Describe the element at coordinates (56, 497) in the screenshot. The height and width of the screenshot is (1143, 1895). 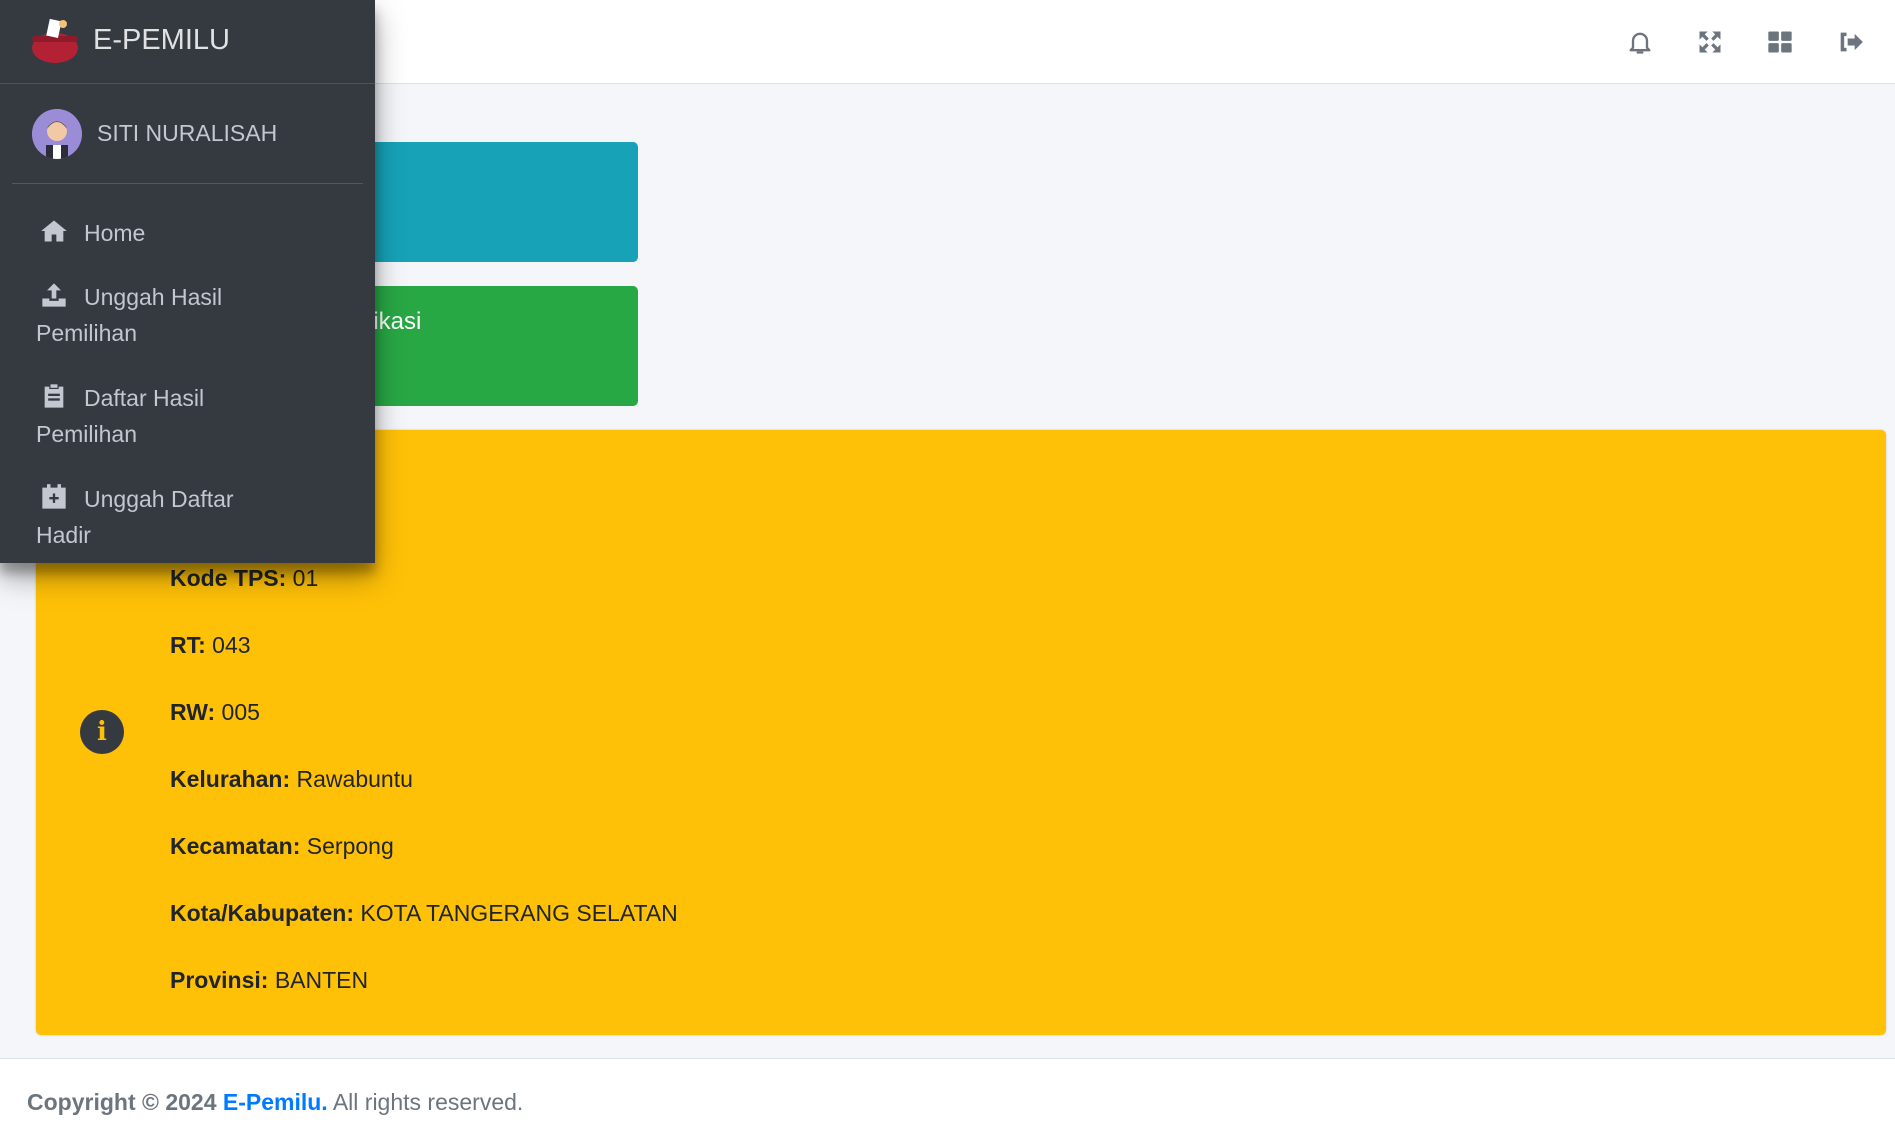
I see `calendar-plus-icon` at that location.